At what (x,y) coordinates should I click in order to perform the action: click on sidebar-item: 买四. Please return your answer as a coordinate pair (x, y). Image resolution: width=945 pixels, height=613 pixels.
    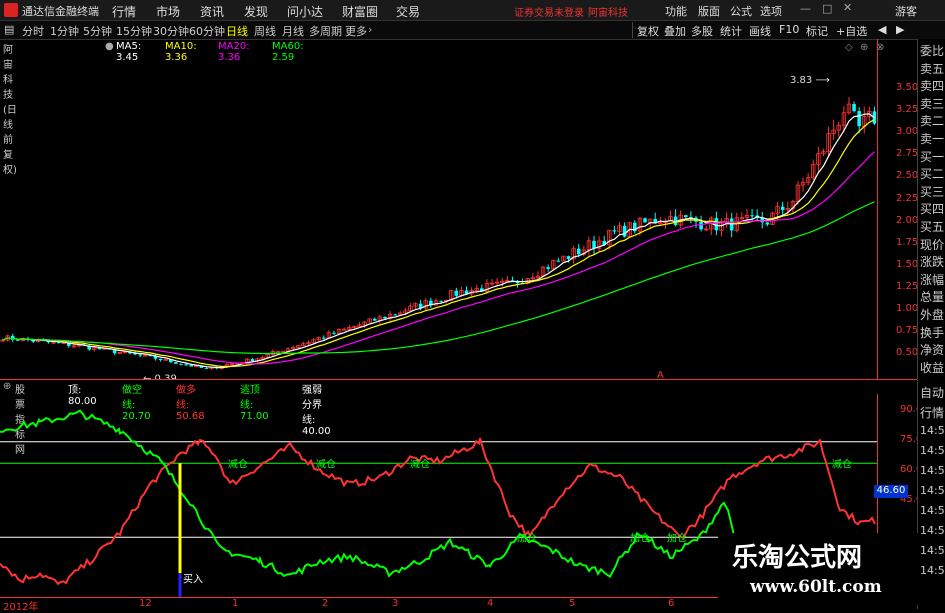
    Looking at the image, I should click on (932, 208).